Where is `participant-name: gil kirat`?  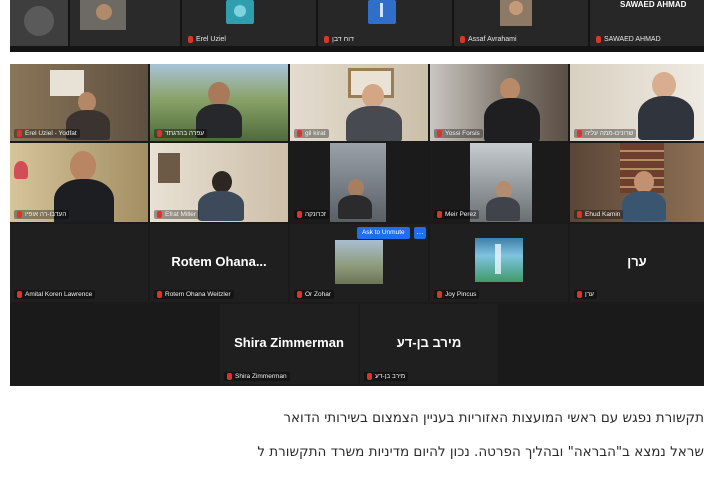
participant-name: gil kirat is located at coordinates (311, 133).